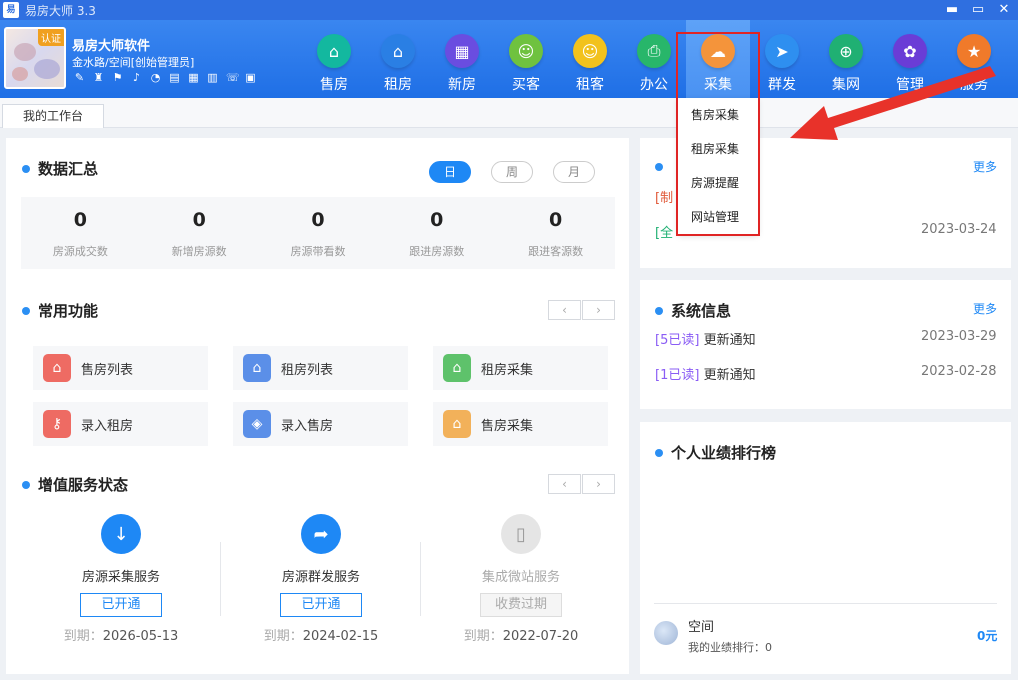 The height and width of the screenshot is (680, 1018). What do you see at coordinates (121, 636) in the screenshot?
I see `service-expiry: 到期：2026-05-13` at bounding box center [121, 636].